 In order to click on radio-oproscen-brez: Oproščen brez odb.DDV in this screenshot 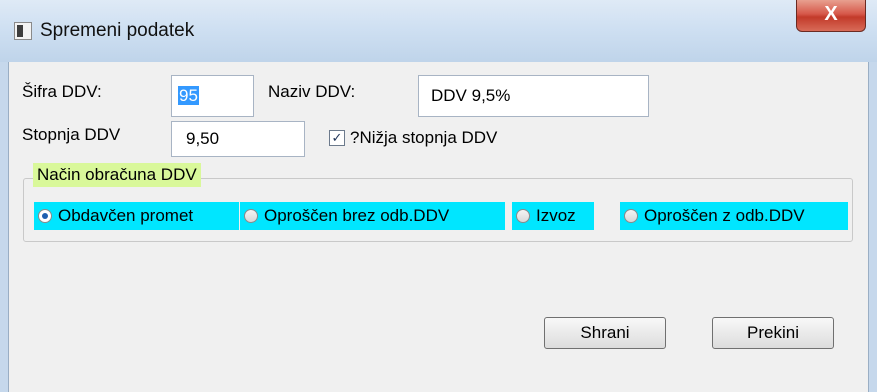, I will do `click(372, 216)`.